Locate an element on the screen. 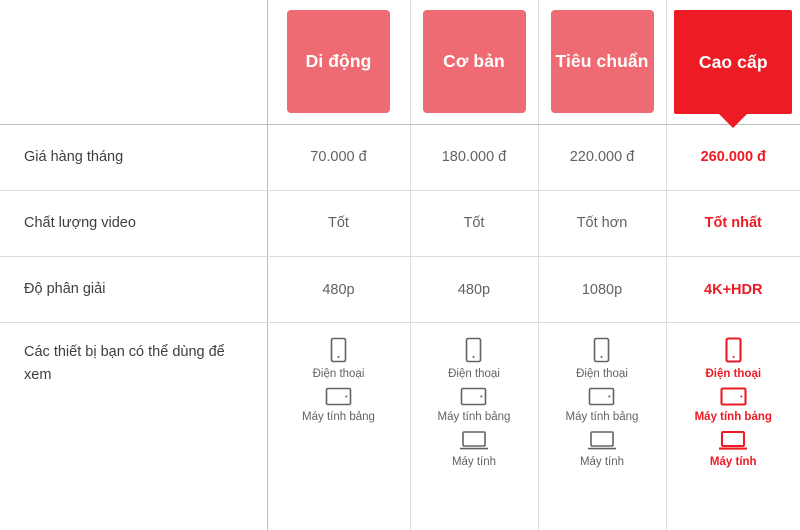 The height and width of the screenshot is (530, 800). device-list: Điện thoại Máy tính bảng is located at coordinates (339, 380).